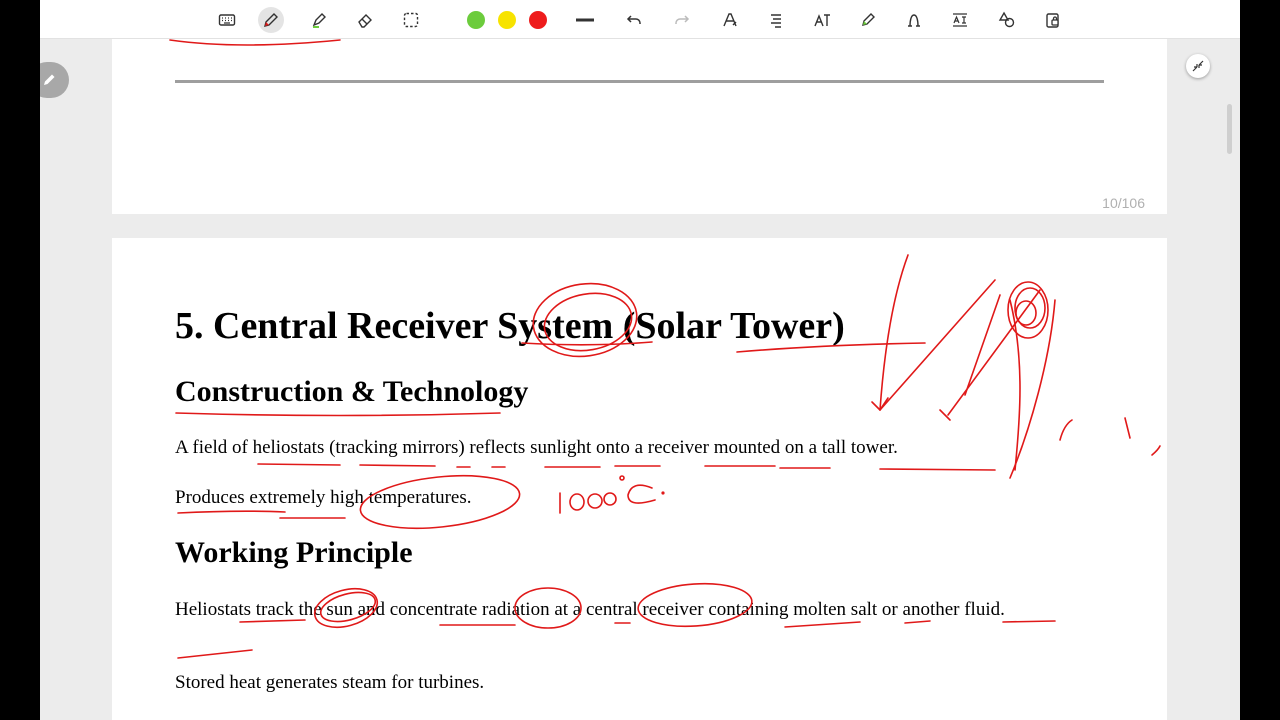 This screenshot has width=1280, height=720. Describe the element at coordinates (271, 20) in the screenshot. I see `pen-icon` at that location.